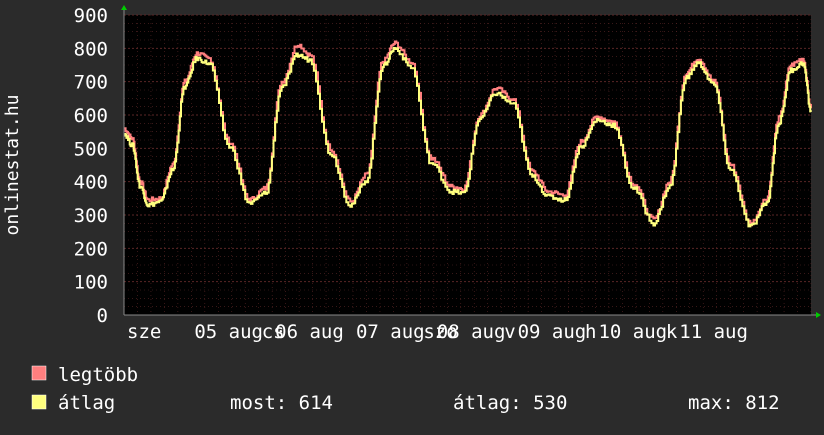 The width and height of the screenshot is (824, 435). I want to click on legend-label-atlag: átlag, so click(86, 403).